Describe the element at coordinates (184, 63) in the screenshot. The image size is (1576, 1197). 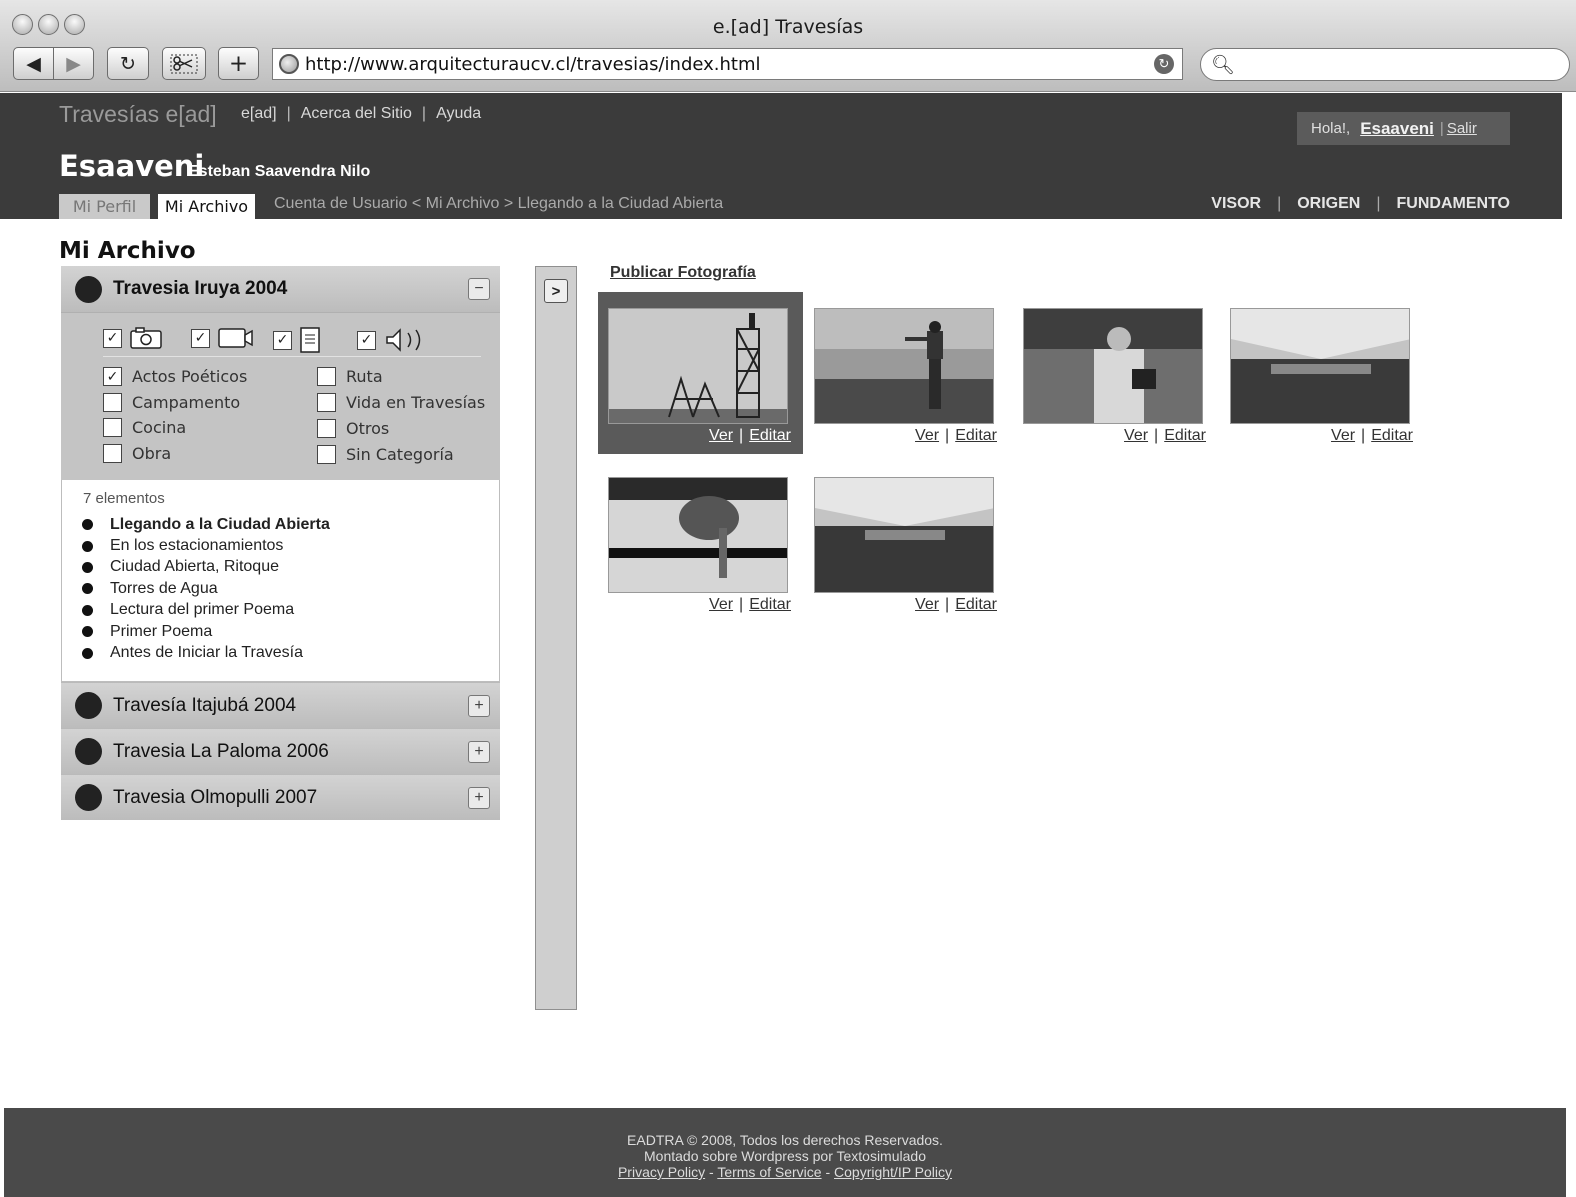
I see `snippet-button` at that location.